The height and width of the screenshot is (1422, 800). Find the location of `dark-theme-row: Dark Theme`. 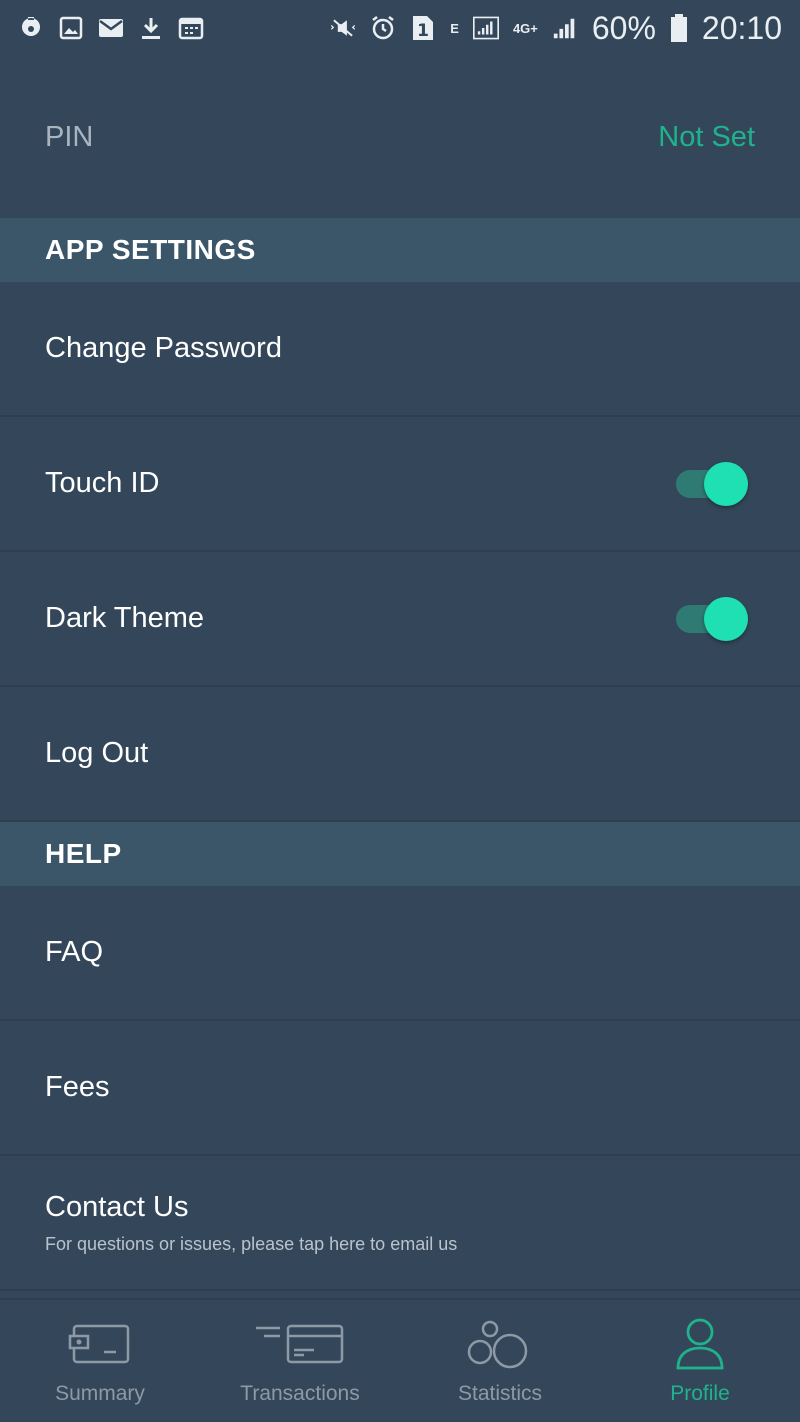

dark-theme-row: Dark Theme is located at coordinates (400, 619).